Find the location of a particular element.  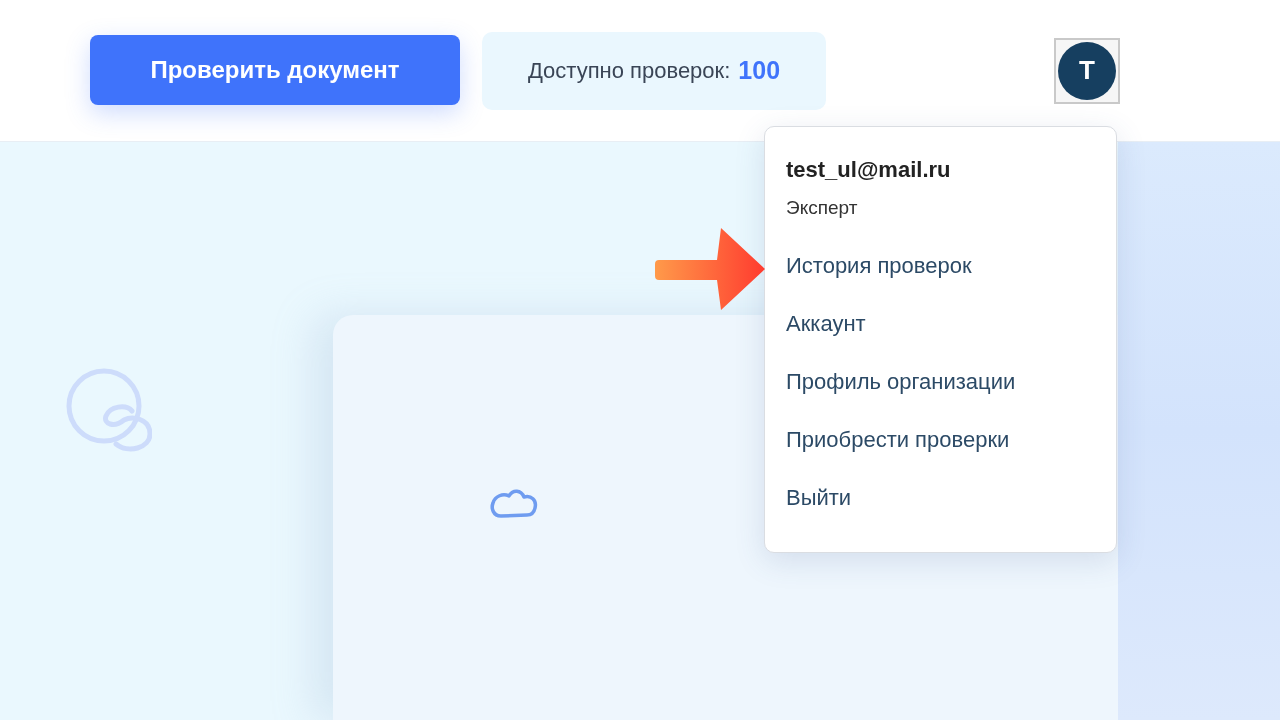

checks-available-count: 100 is located at coordinates (759, 70).